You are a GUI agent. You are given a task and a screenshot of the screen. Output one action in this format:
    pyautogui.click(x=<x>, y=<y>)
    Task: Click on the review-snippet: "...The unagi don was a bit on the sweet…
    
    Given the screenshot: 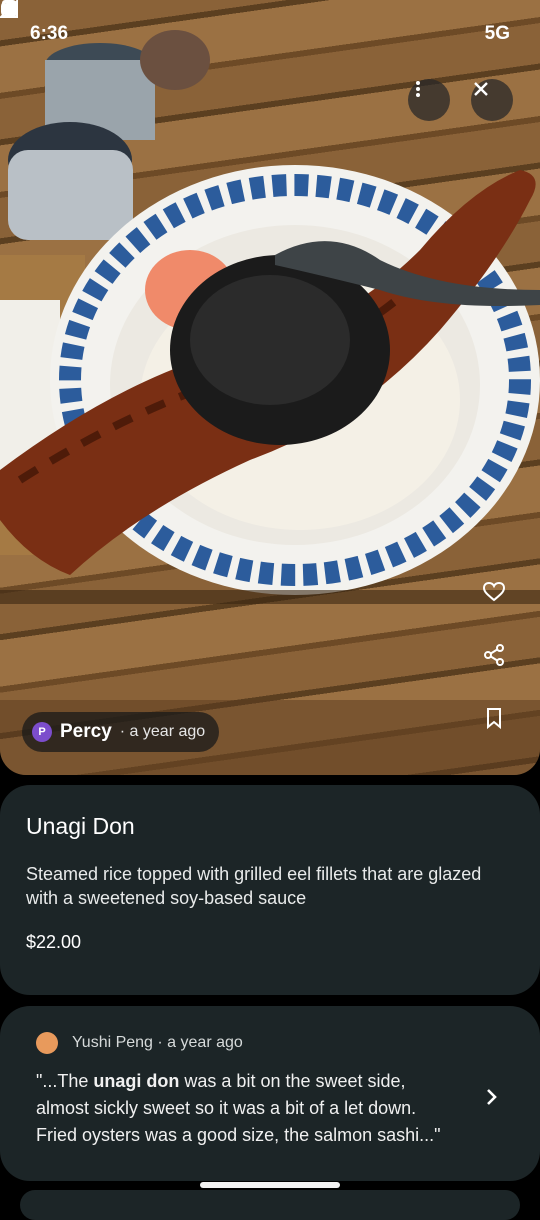 What is the action you would take?
    pyautogui.click(x=238, y=1108)
    